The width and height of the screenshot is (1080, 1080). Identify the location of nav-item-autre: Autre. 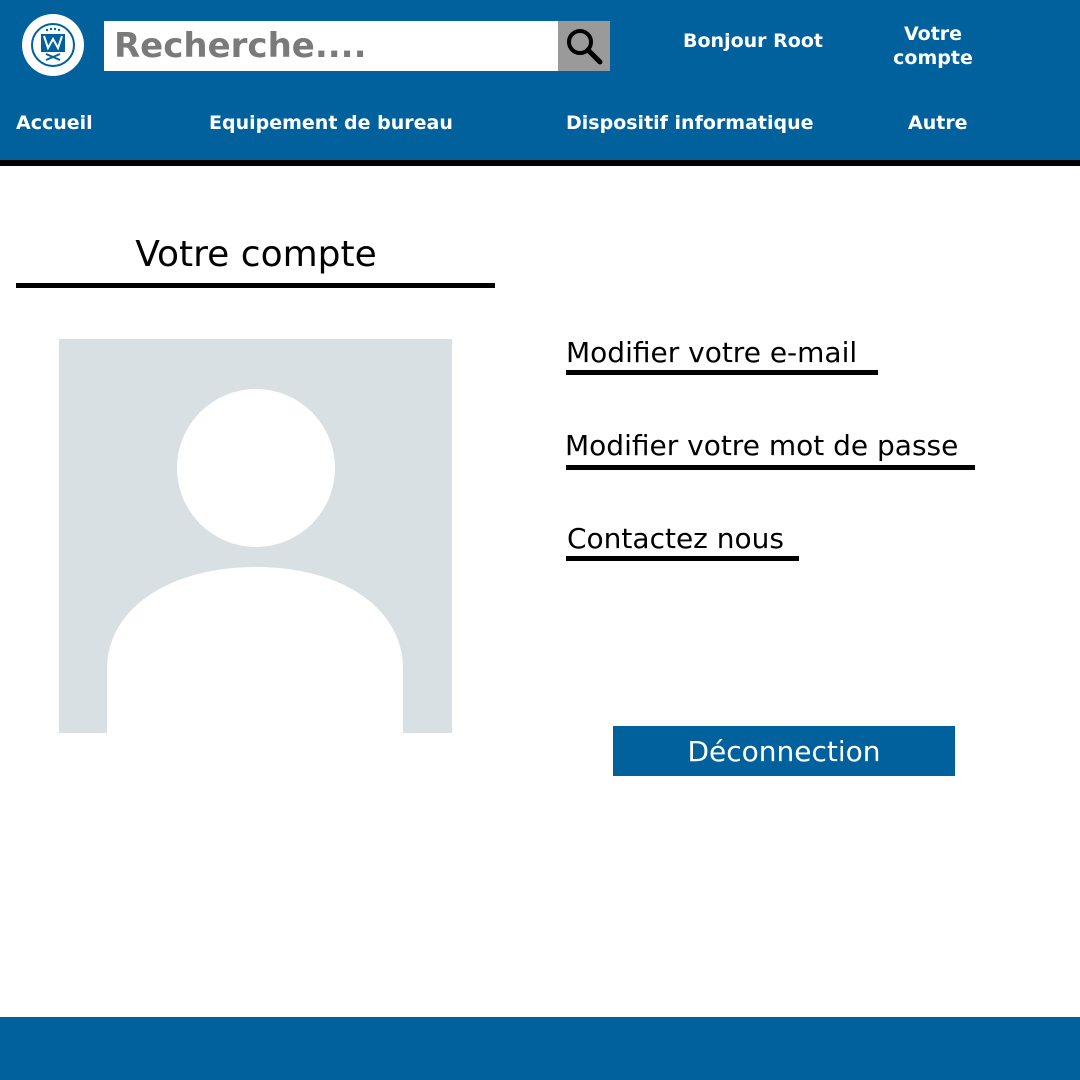
(938, 123).